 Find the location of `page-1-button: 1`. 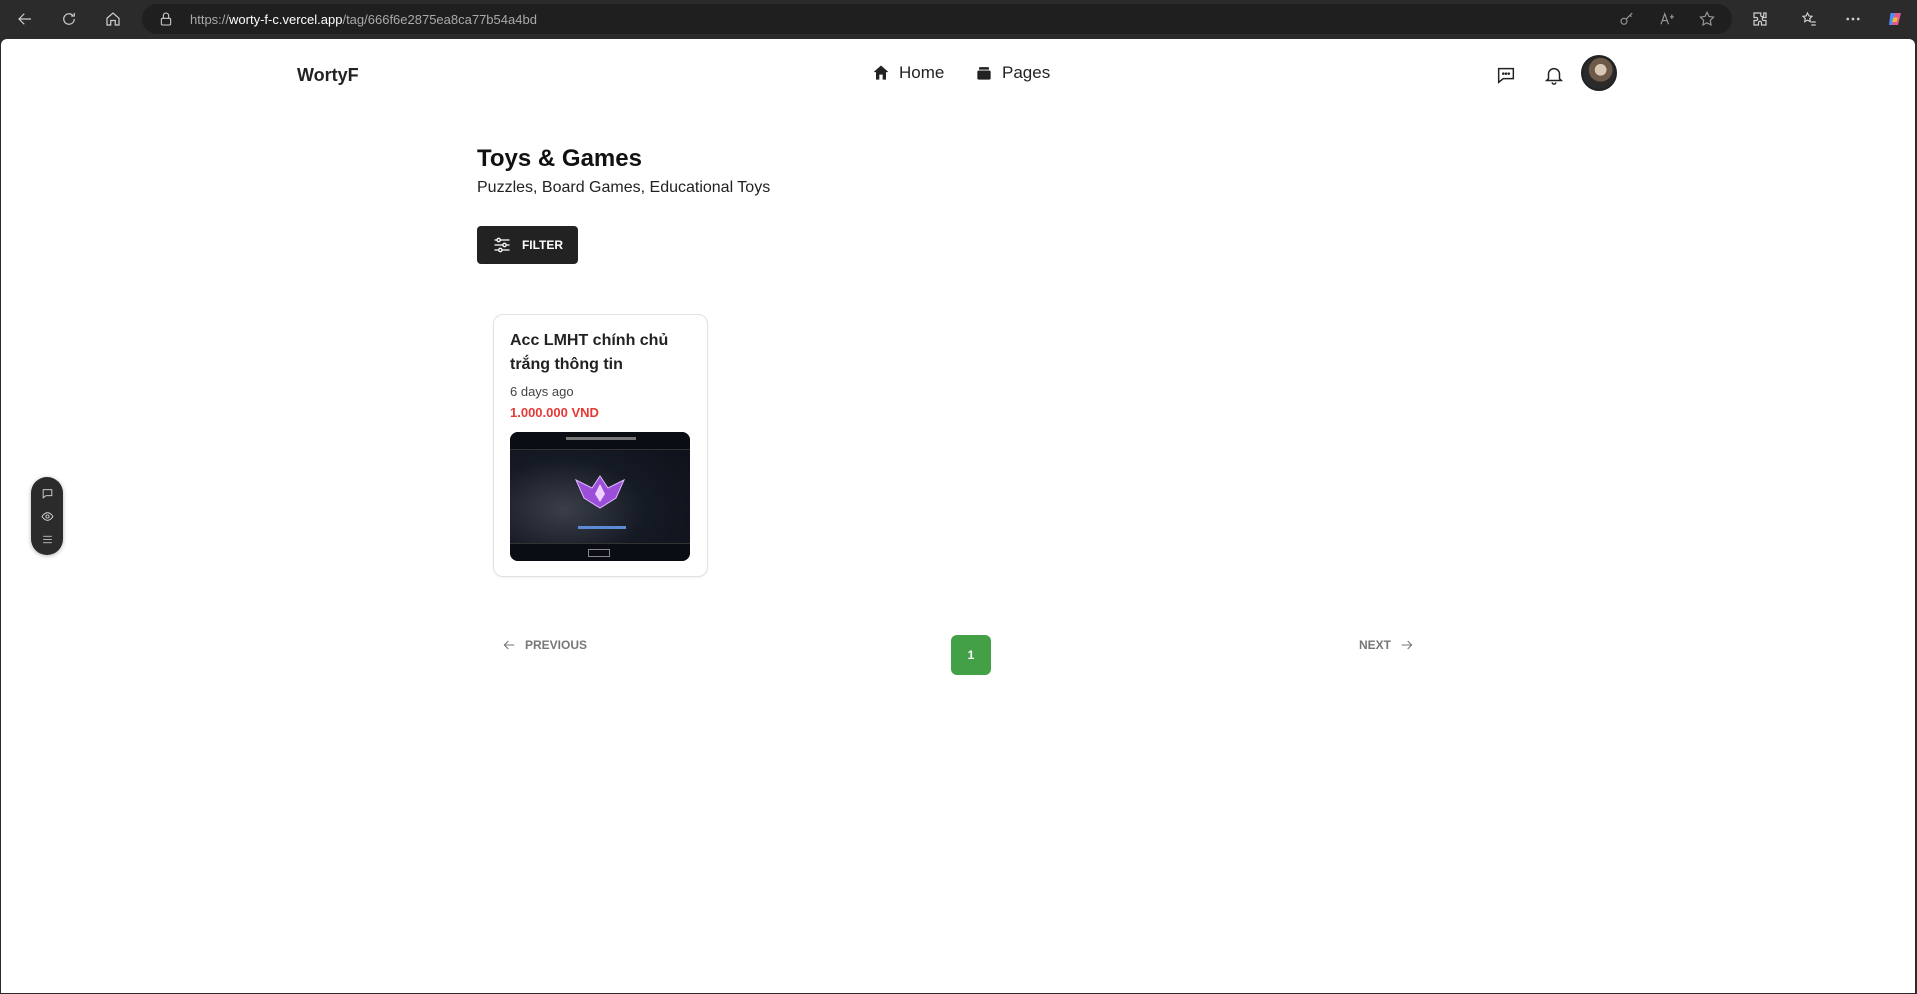

page-1-button: 1 is located at coordinates (971, 655).